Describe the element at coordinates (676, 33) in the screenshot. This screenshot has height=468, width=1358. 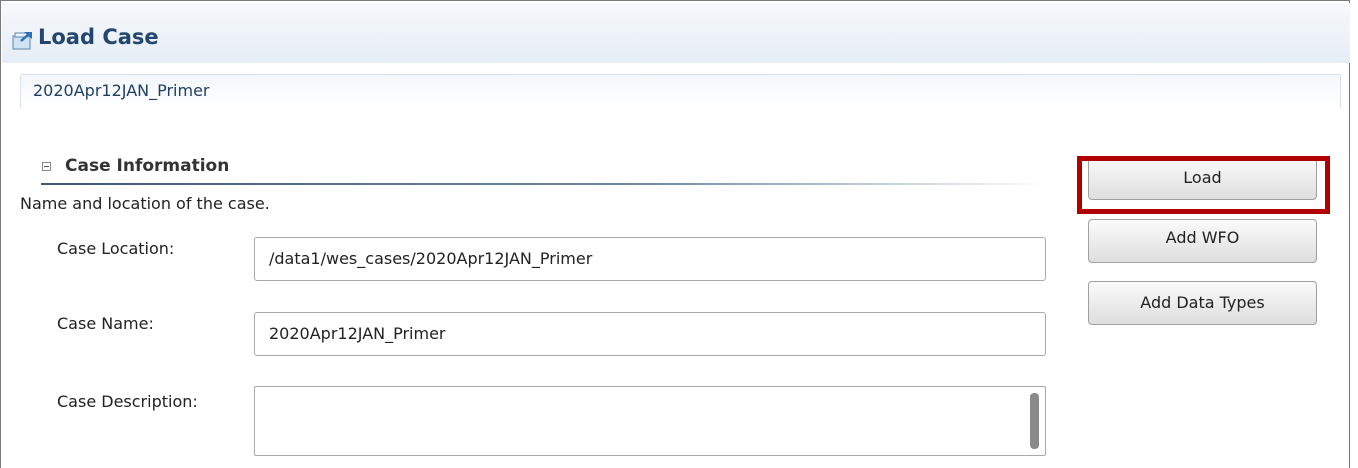
I see `title-bar: Load Case` at that location.